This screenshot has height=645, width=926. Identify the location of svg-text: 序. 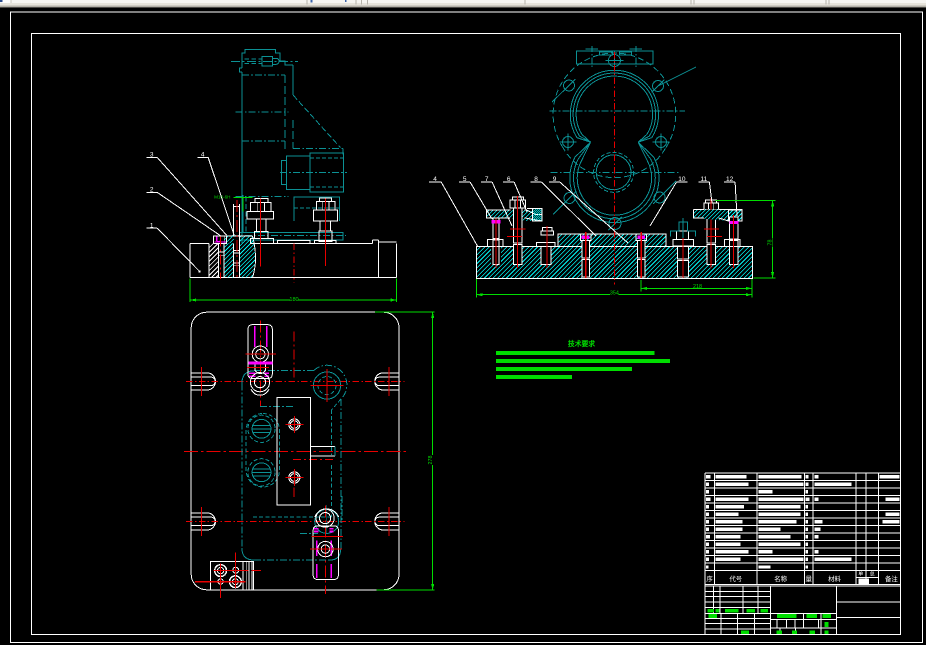
(709, 578).